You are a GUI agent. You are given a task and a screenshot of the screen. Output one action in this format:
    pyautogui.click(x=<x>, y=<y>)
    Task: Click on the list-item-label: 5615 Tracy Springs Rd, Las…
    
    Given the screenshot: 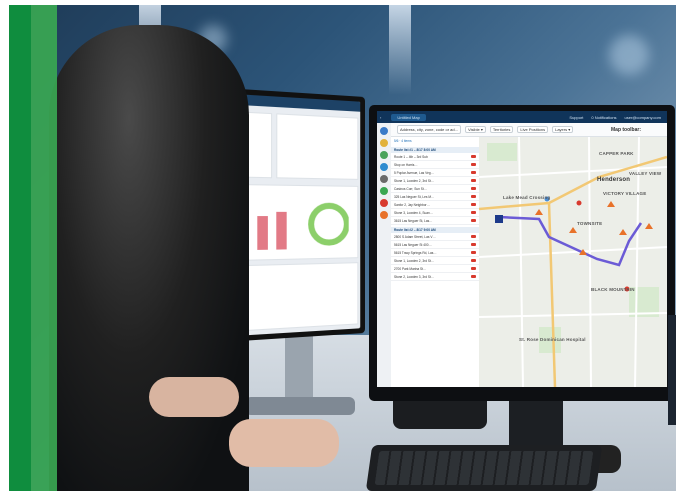 What is the action you would take?
    pyautogui.click(x=415, y=252)
    